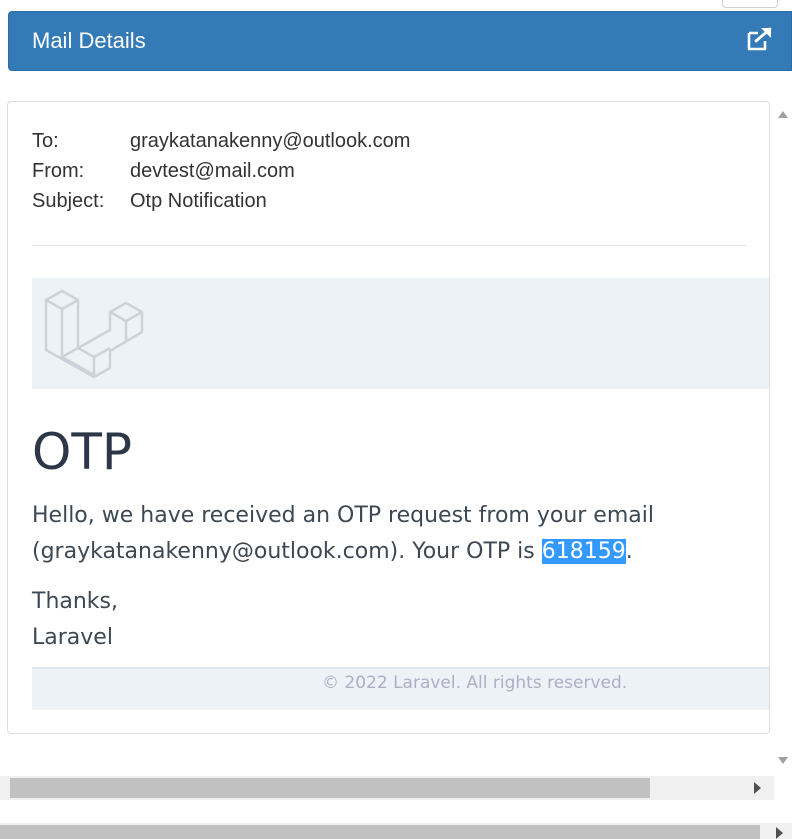 The image size is (792, 839). I want to click on subject-value: Otp Notification, so click(198, 201).